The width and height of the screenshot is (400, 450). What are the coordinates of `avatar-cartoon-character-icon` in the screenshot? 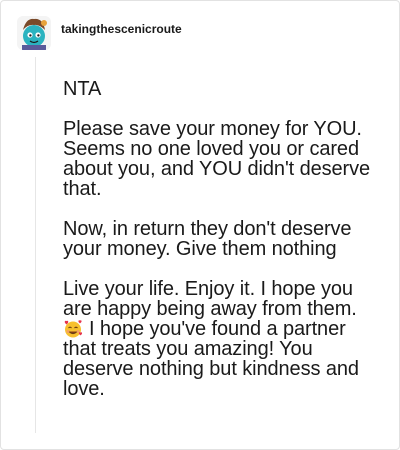 It's located at (34, 33).